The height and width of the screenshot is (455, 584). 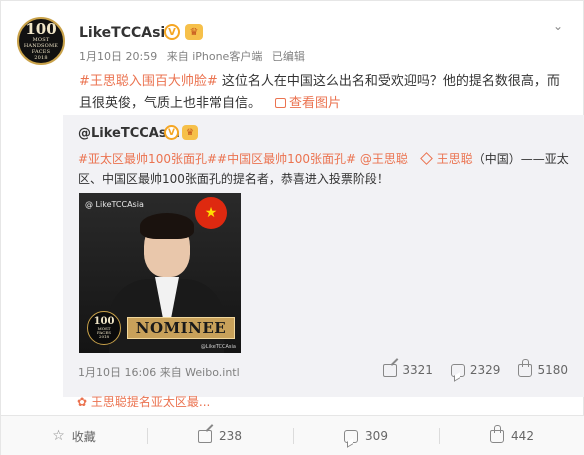 I want to click on author-name: LikeTCCAsia, so click(x=127, y=33).